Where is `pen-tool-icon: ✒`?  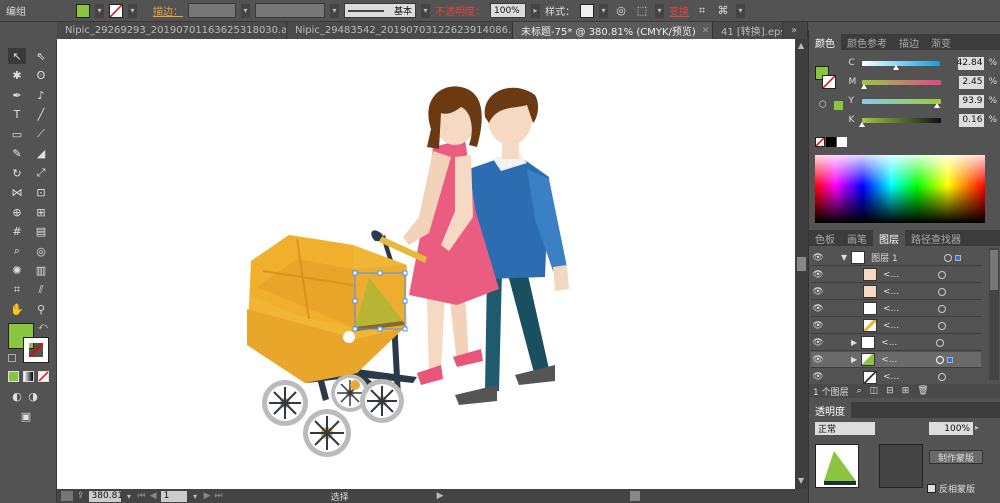
pen-tool-icon: ✒ is located at coordinates (17, 95).